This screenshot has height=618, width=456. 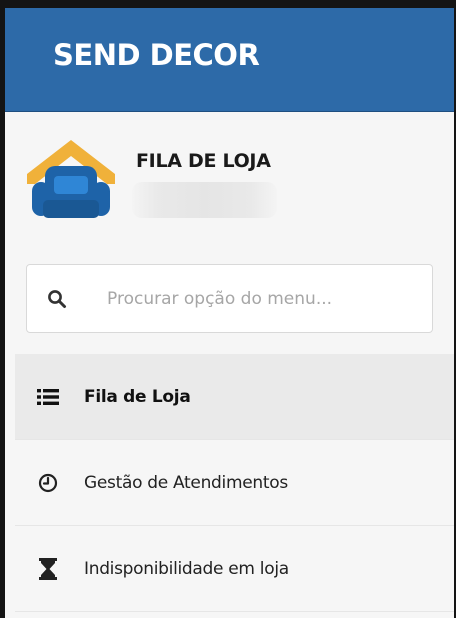 I want to click on sofa-house-icon, so click(x=71, y=179).